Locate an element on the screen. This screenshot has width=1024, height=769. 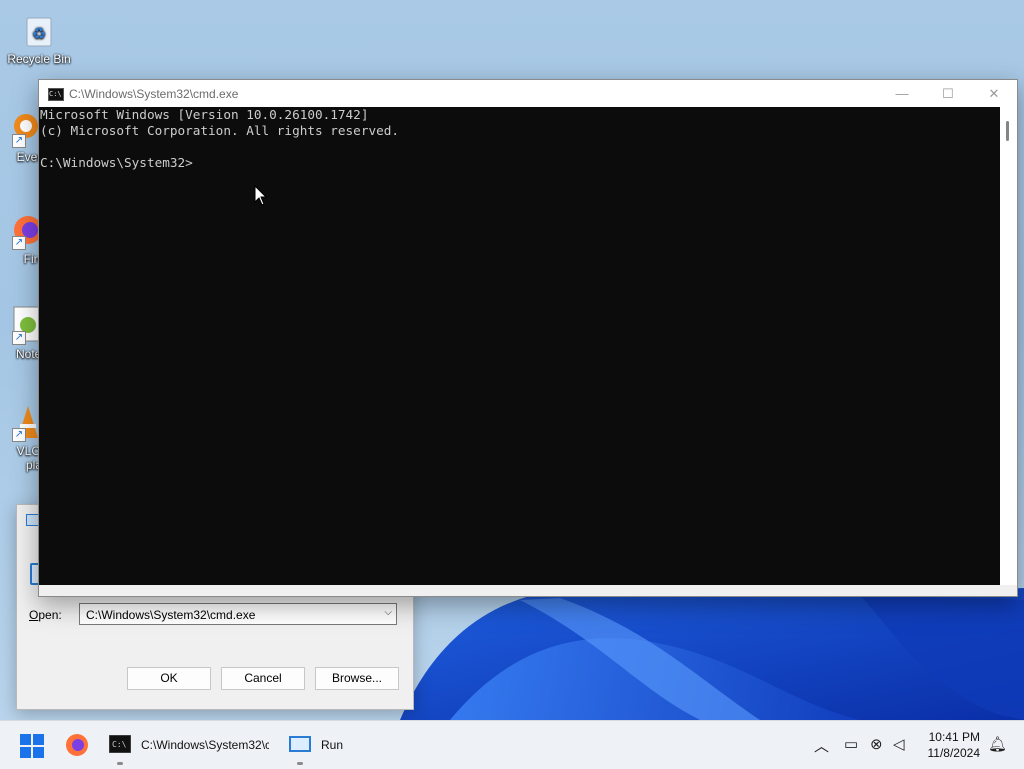
clock-date: 11/8/2024 is located at coordinates (954, 753).